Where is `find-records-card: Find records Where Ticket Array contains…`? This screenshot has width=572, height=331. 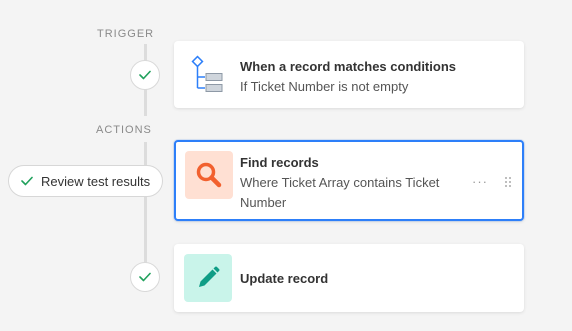
find-records-card: Find records Where Ticket Array contains… is located at coordinates (349, 180).